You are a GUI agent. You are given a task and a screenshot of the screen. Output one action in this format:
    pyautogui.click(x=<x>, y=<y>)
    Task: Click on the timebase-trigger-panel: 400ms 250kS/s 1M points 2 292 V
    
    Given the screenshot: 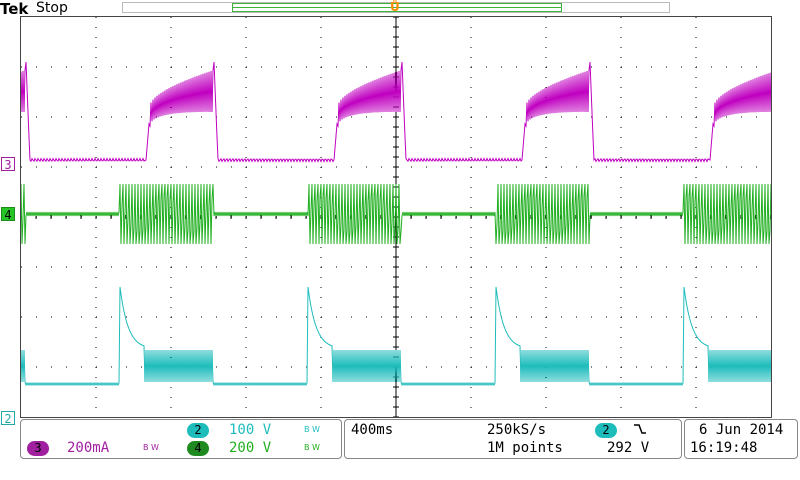 What is the action you would take?
    pyautogui.click(x=513, y=439)
    